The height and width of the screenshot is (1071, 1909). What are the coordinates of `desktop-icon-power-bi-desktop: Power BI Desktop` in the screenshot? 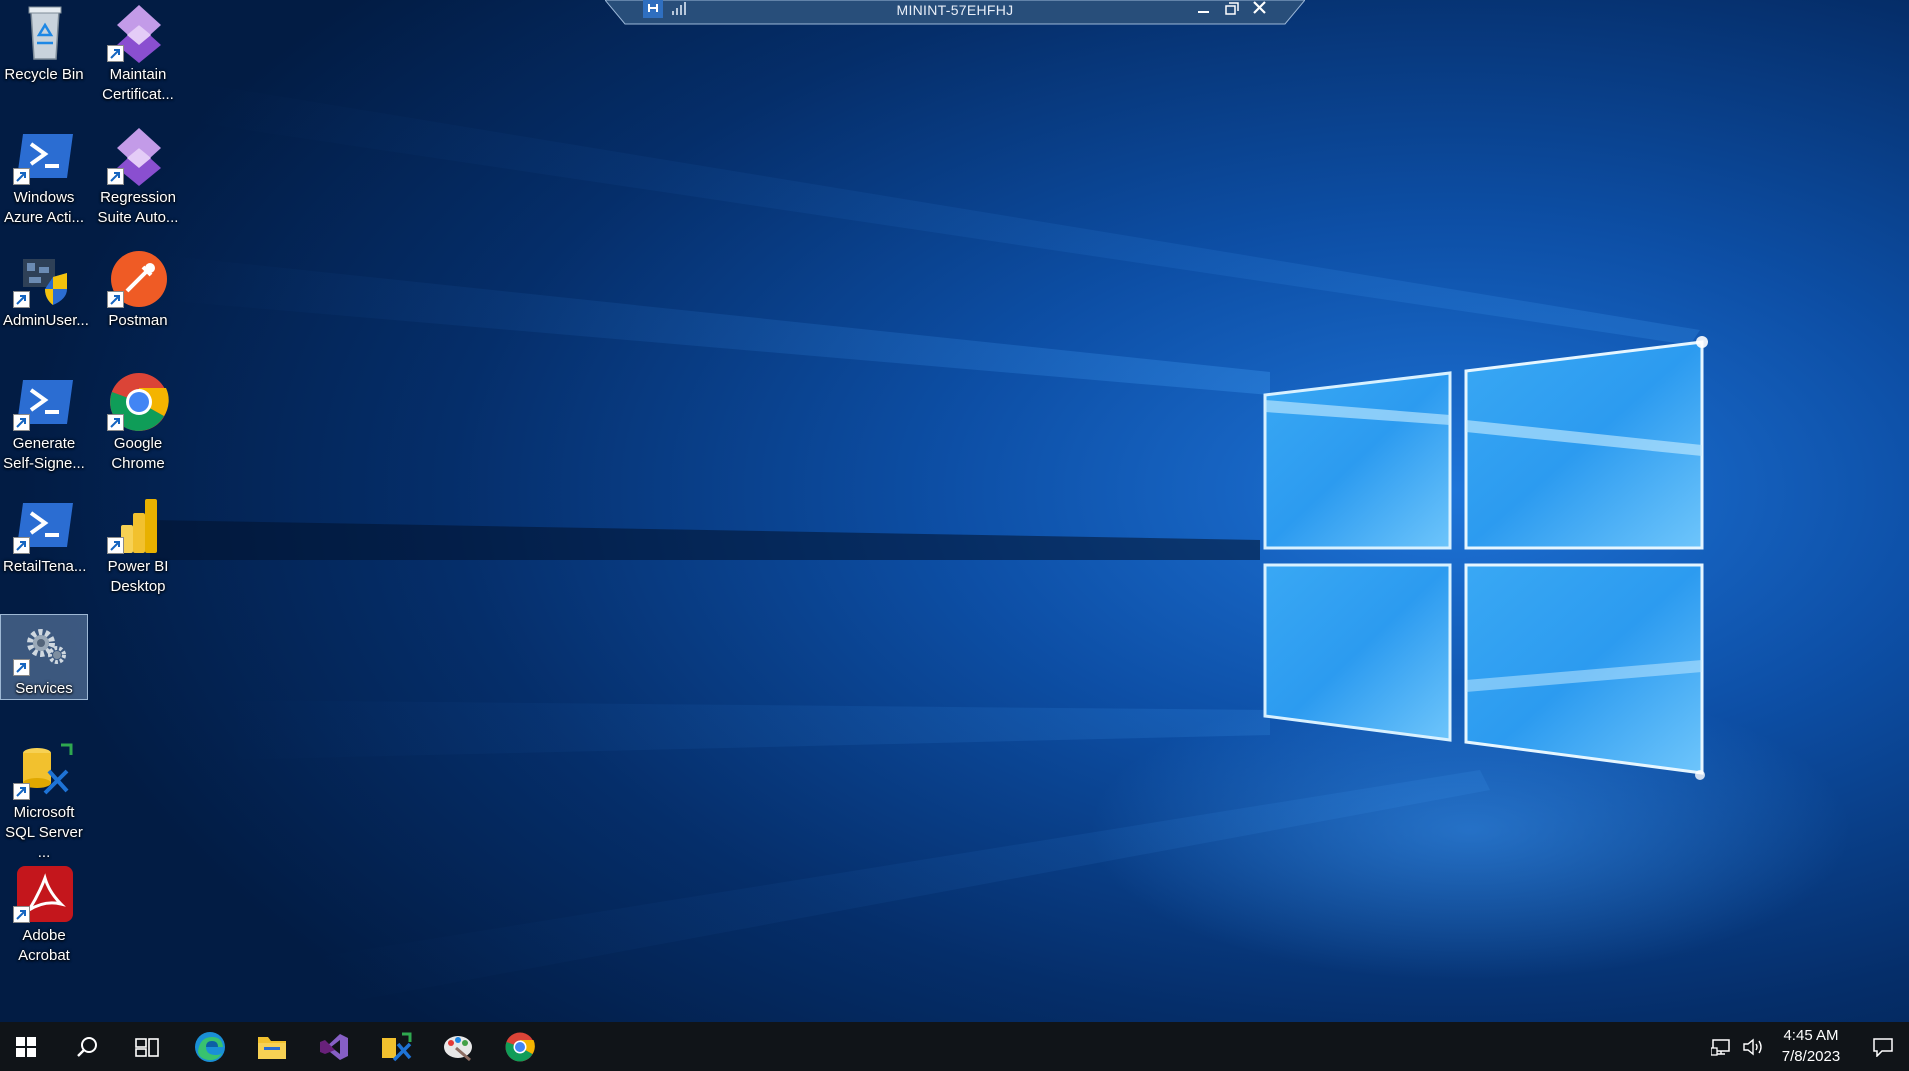 It's located at (138, 551).